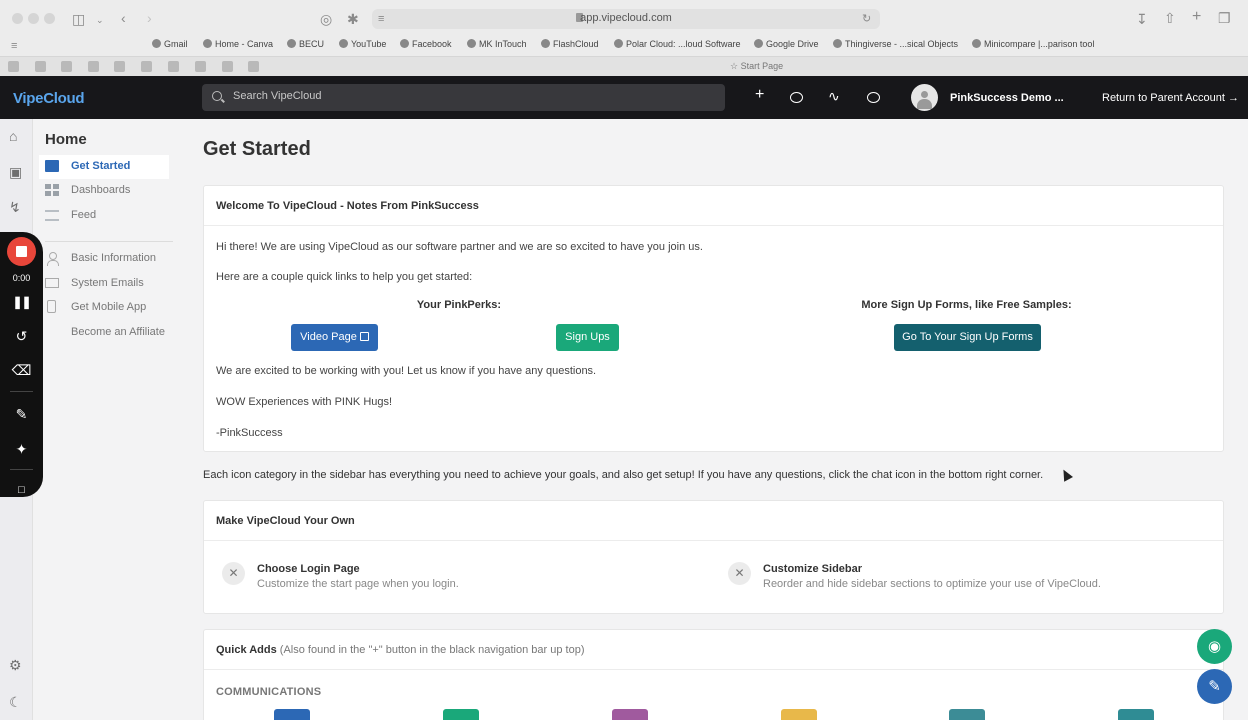 This screenshot has width=1248, height=720. I want to click on sidebar-item-become-an-affiliate: Become an Affiliate, so click(104, 333).